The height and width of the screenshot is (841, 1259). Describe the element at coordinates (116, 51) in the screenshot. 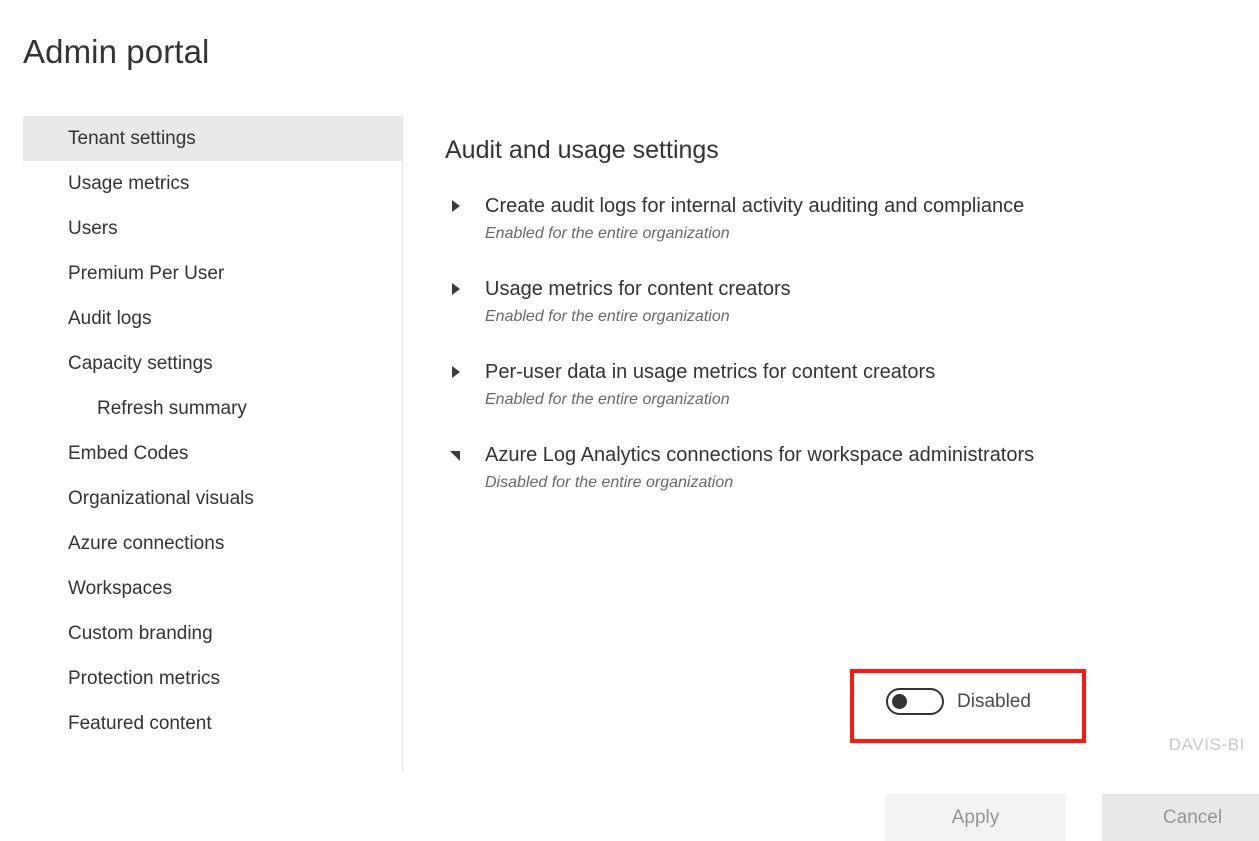

I see `page-title: Admin portal` at that location.